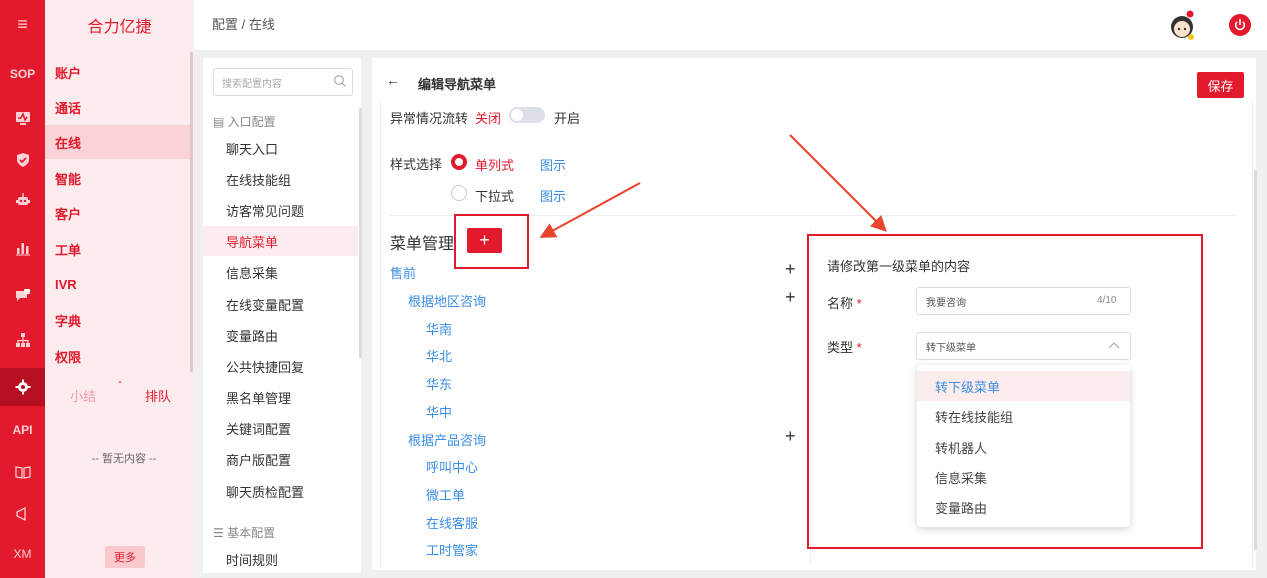  I want to click on nav-item-ivr: IVR, so click(118, 284).